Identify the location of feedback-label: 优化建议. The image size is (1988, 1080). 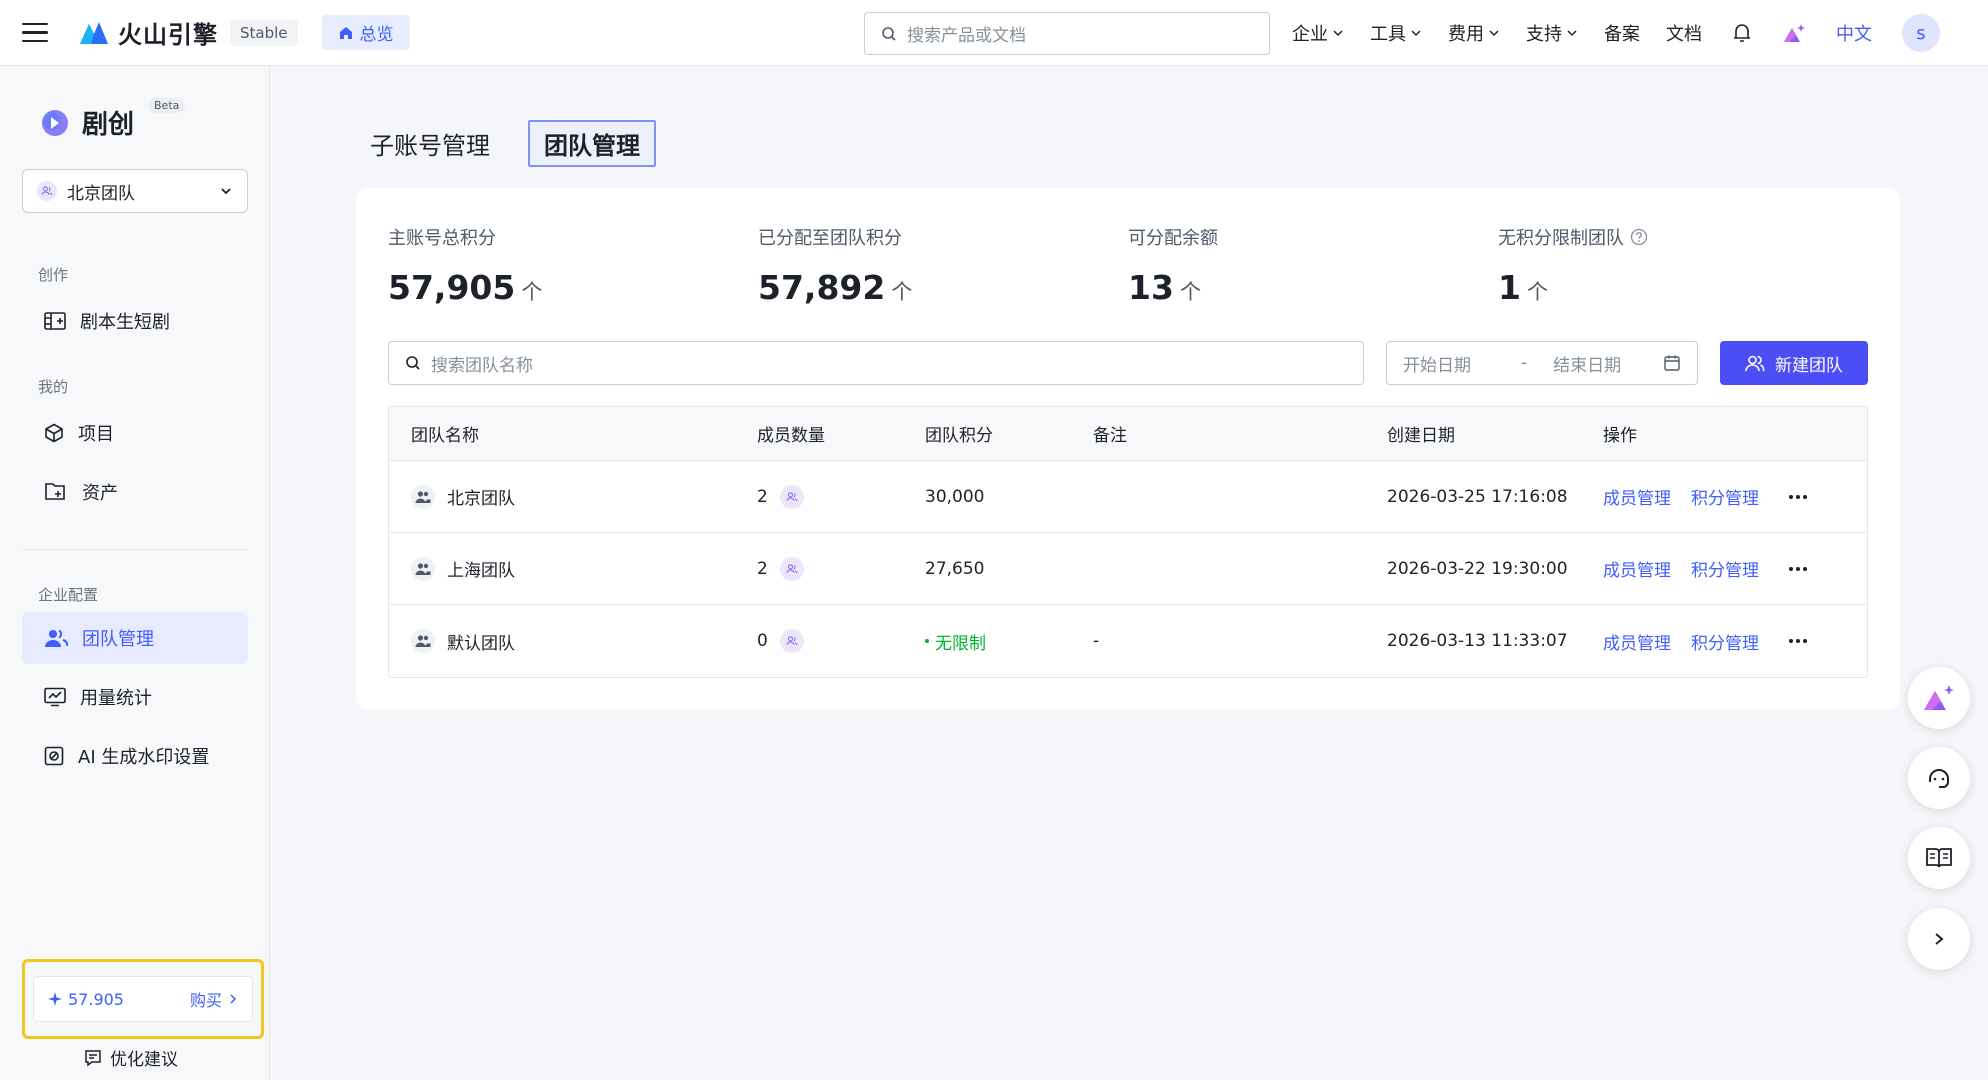
(144, 1060).